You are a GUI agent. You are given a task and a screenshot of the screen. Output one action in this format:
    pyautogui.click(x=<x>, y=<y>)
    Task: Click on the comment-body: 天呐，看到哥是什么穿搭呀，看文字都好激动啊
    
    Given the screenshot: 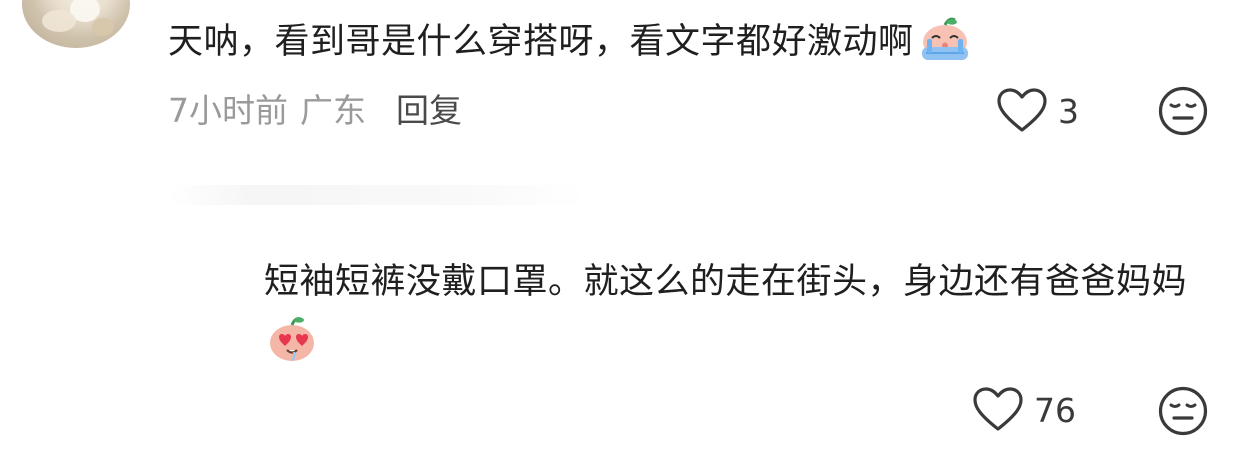 What is the action you would take?
    pyautogui.click(x=571, y=45)
    